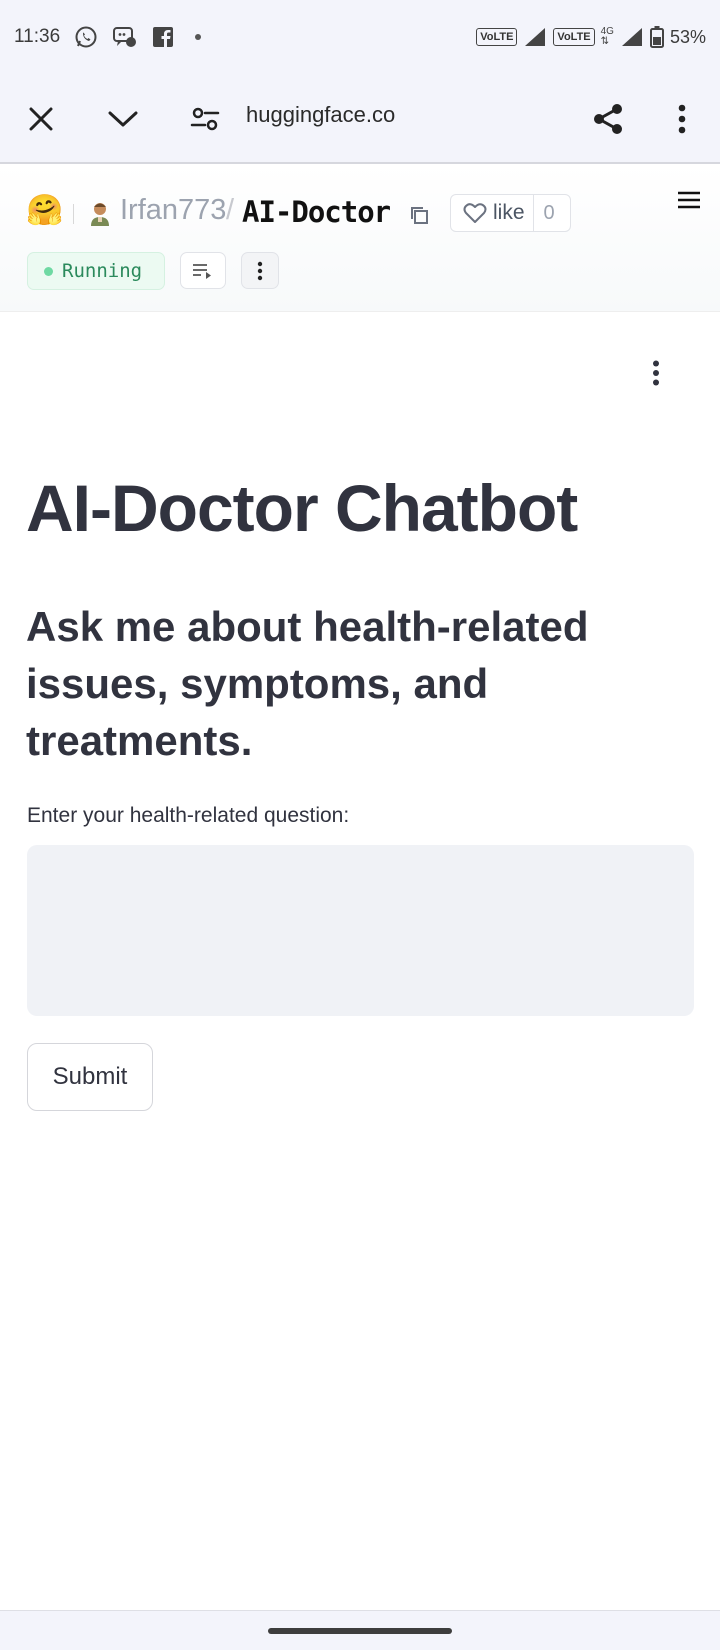 The width and height of the screenshot is (720, 1650). I want to click on question-label: Enter your health-related question:, so click(188, 815).